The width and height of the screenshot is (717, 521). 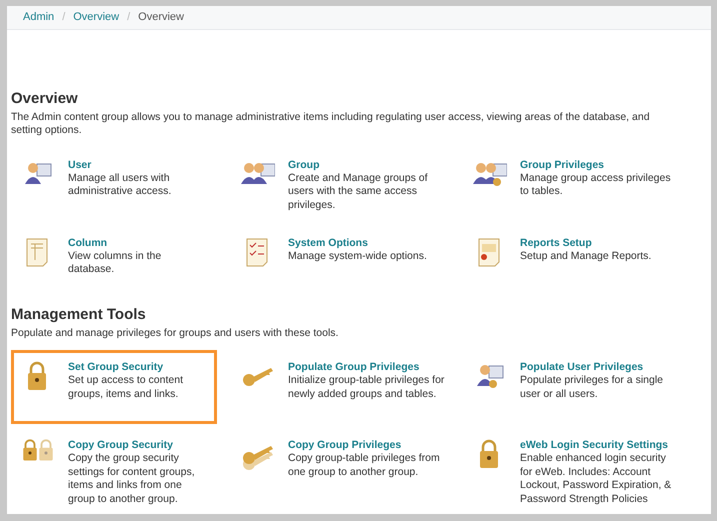 I want to click on tool-link: Group Privileges, so click(x=600, y=165).